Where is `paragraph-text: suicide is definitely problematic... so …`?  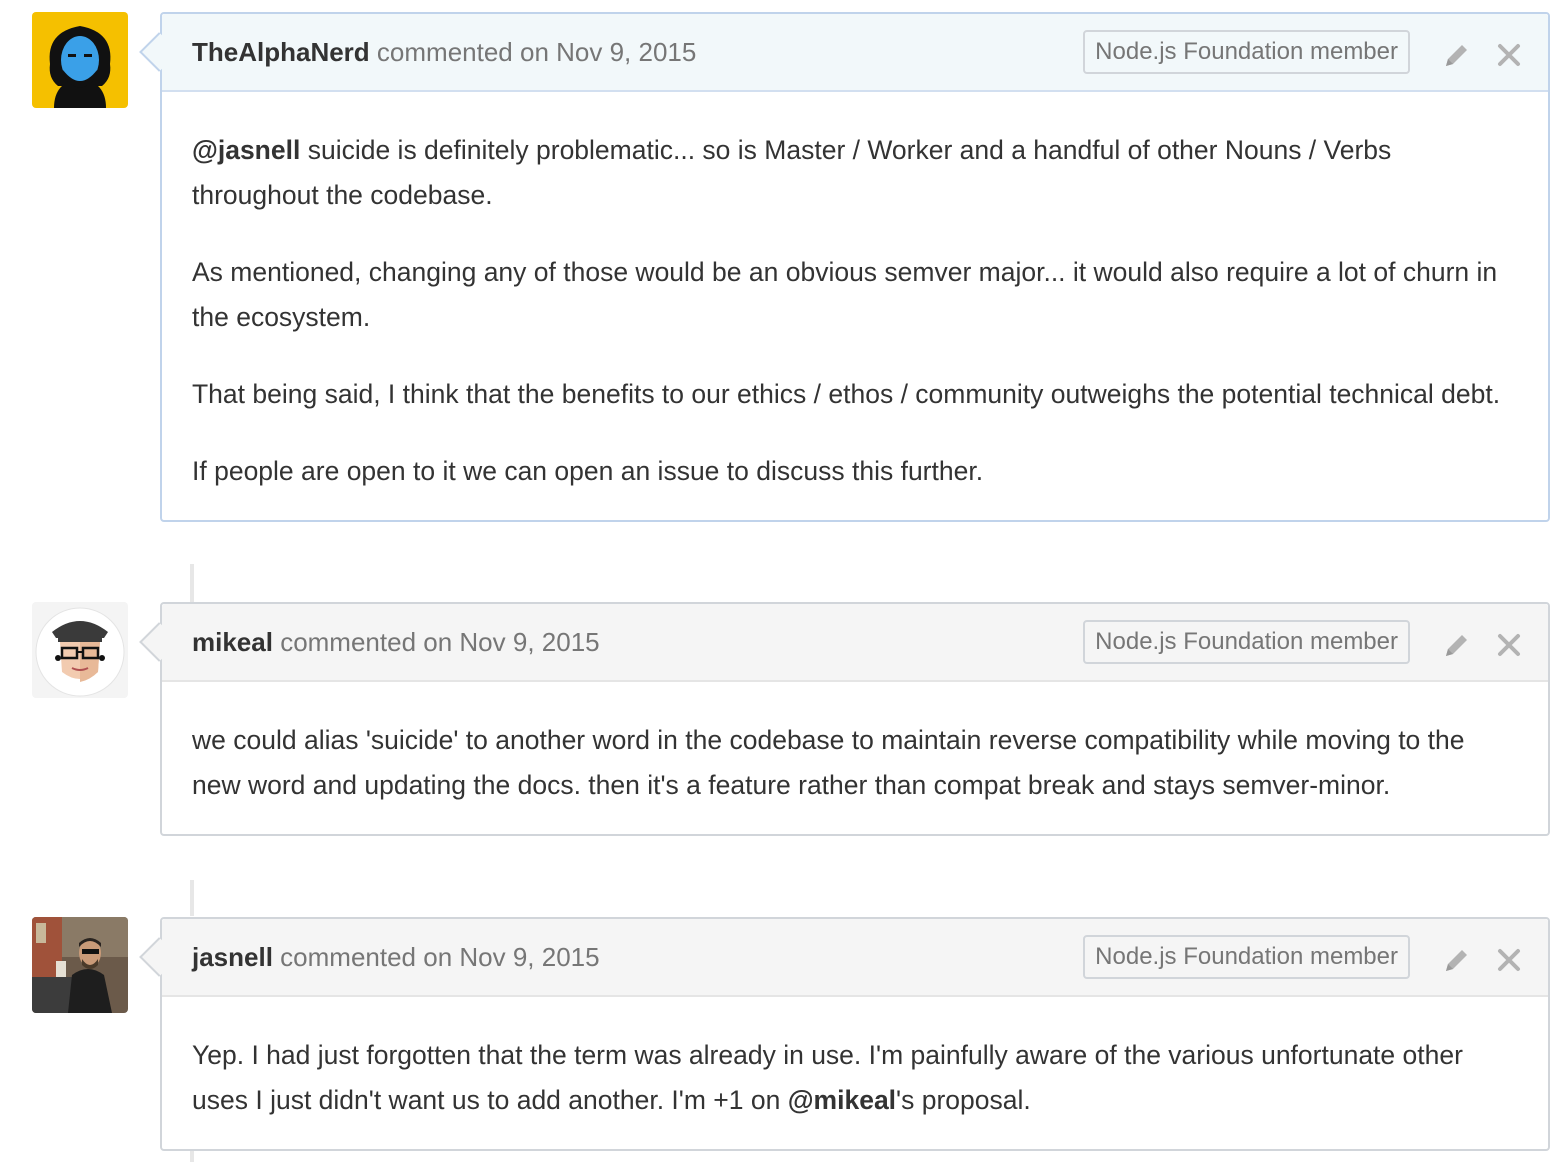 paragraph-text: suicide is definitely problematic... so … is located at coordinates (792, 172).